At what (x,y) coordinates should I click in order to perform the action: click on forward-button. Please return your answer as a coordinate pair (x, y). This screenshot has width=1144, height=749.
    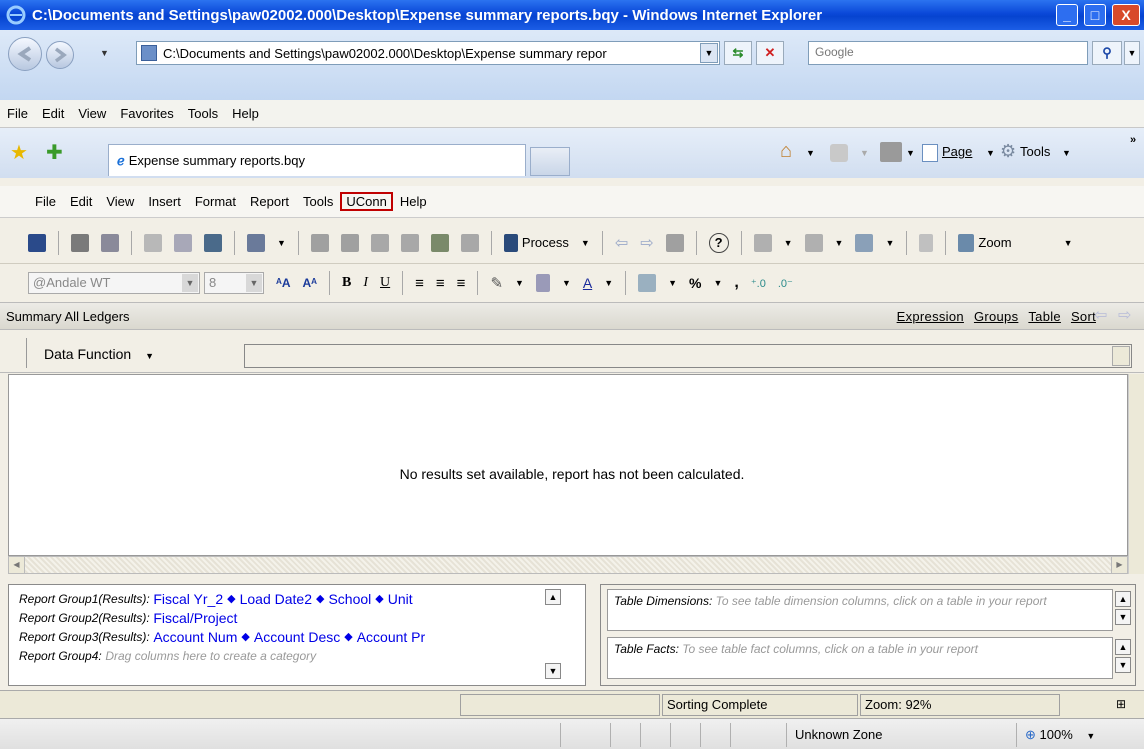
    Looking at the image, I should click on (60, 55).